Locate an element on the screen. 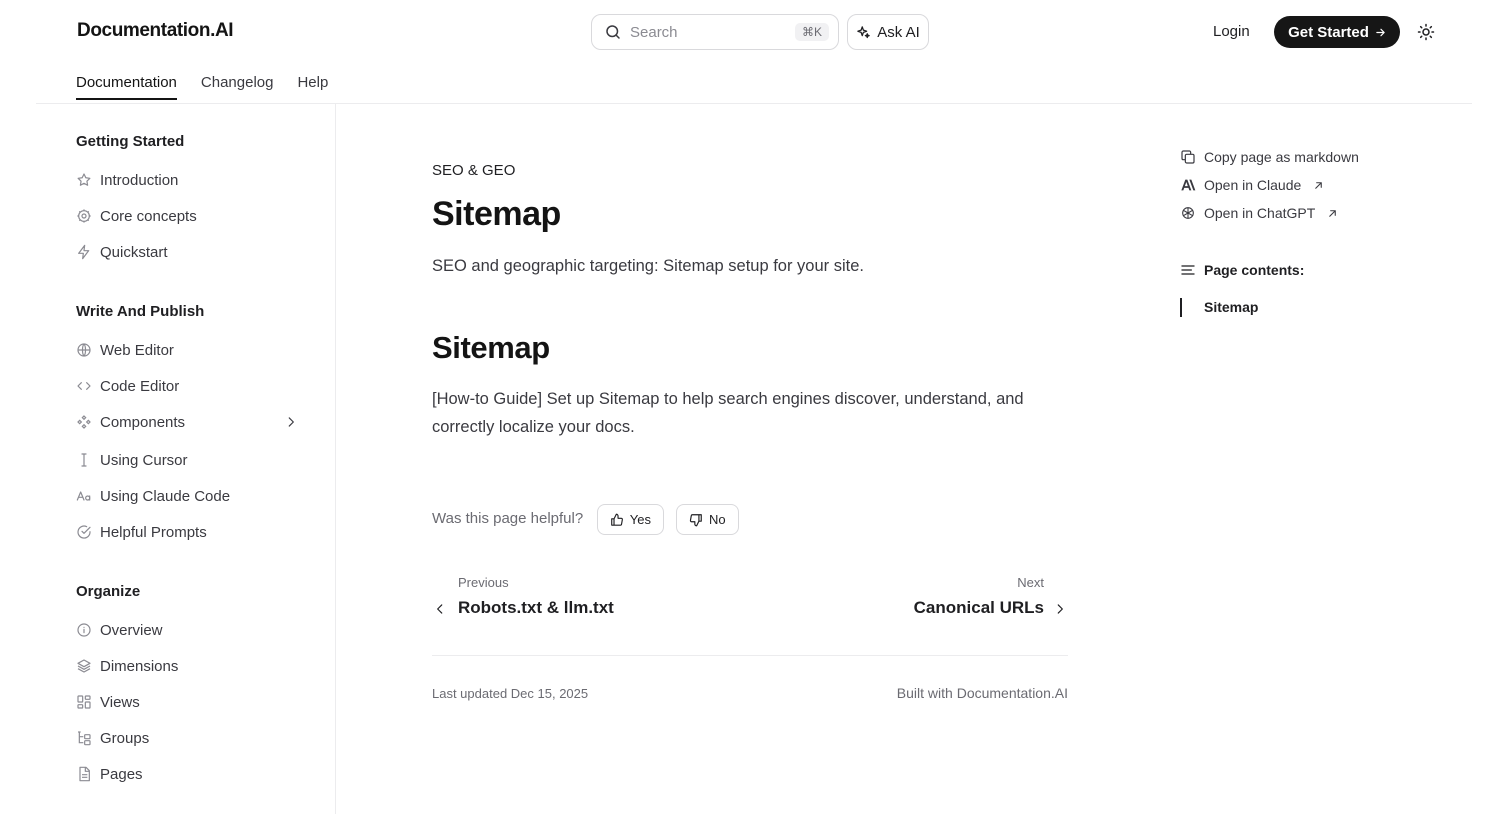 The height and width of the screenshot is (814, 1512). sidebar-section-organize: Organize is located at coordinates (108, 591).